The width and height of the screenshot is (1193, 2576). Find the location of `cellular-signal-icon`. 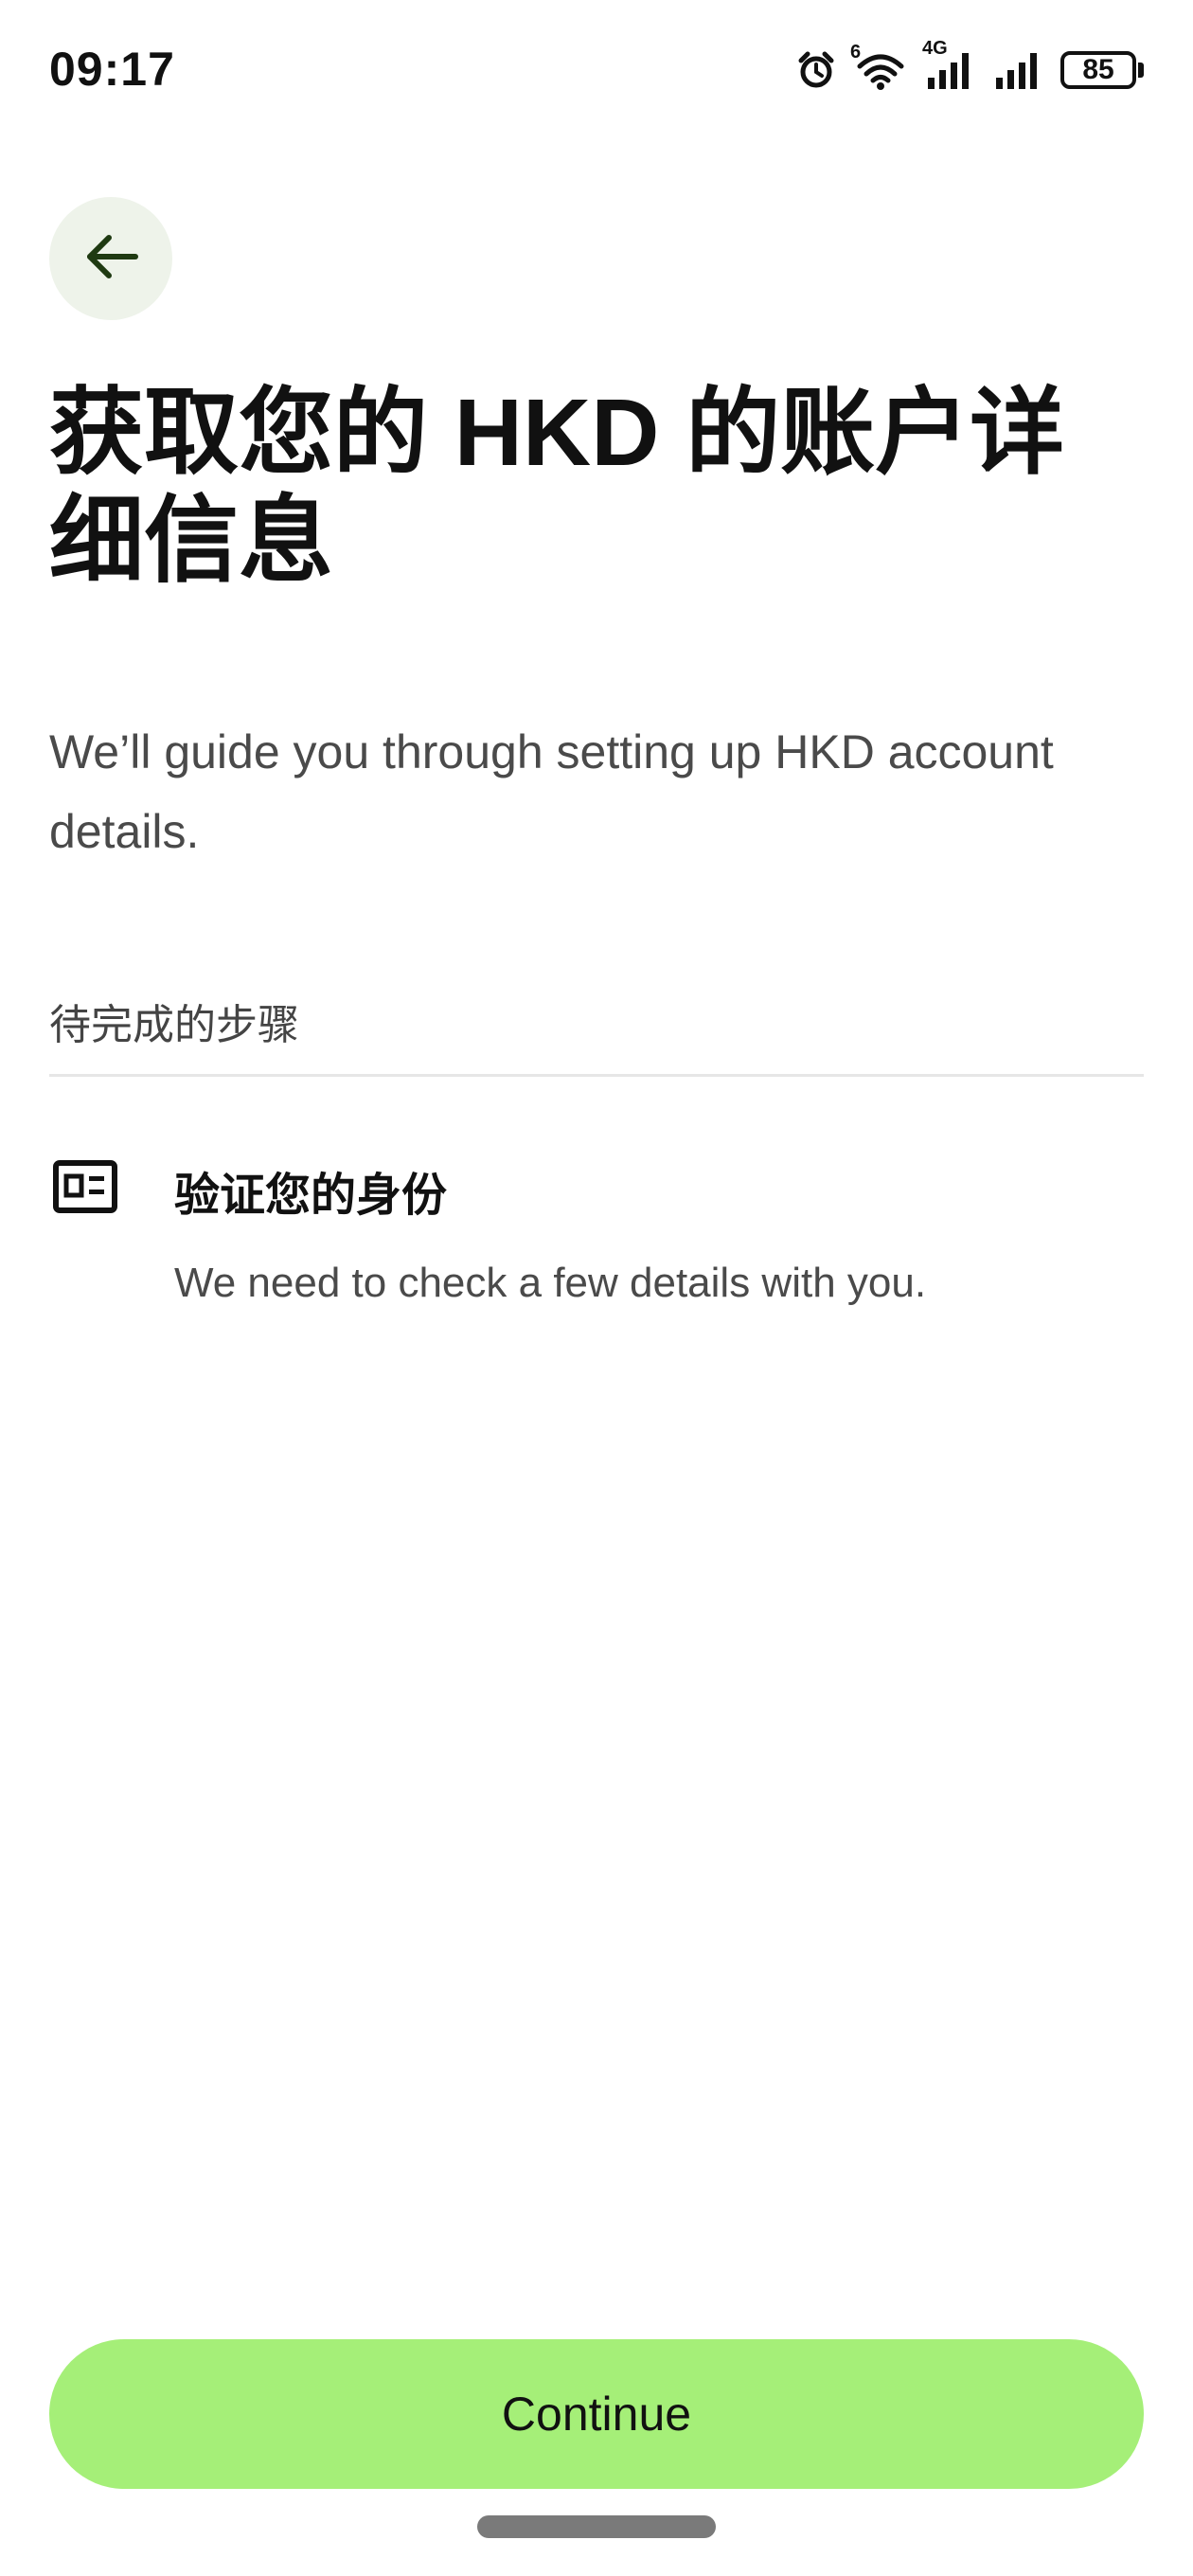

cellular-signal-icon is located at coordinates (1017, 70).